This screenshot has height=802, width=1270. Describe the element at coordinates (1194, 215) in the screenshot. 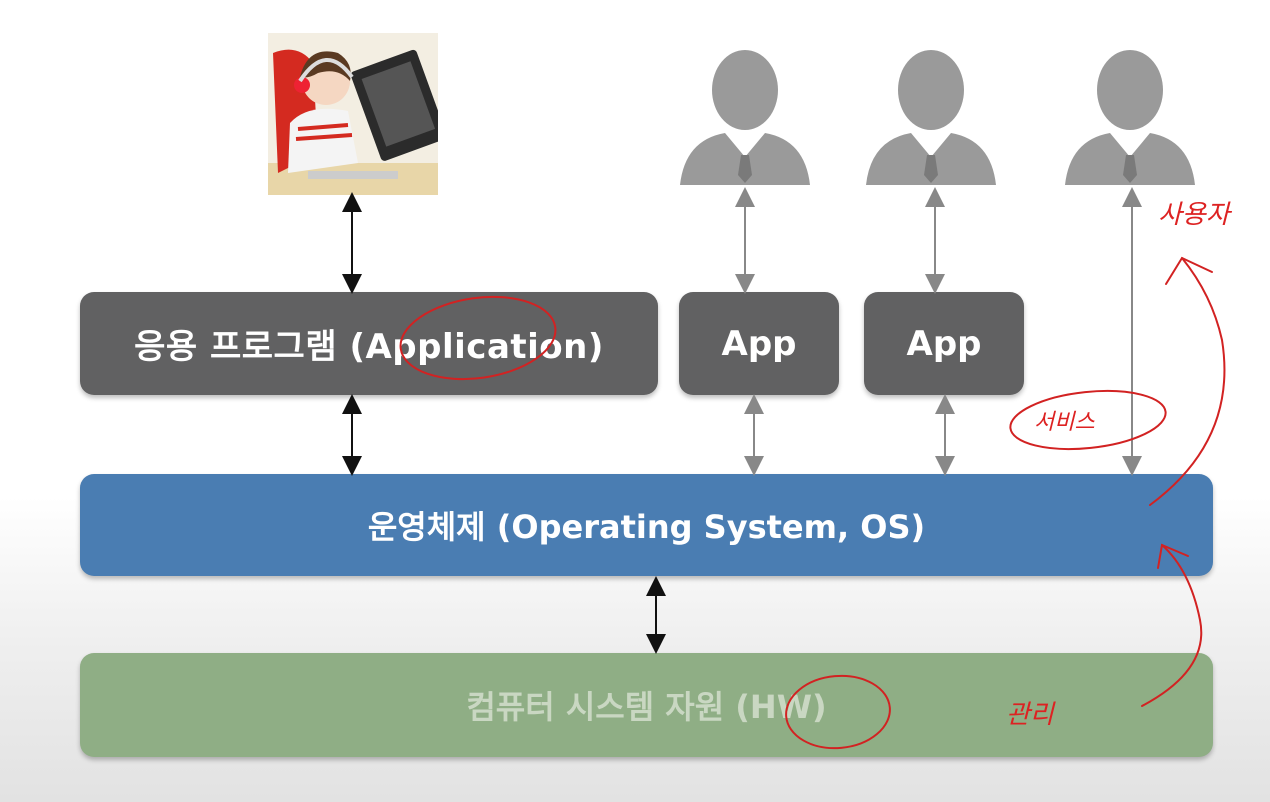

I see `note-user: 사용자` at that location.